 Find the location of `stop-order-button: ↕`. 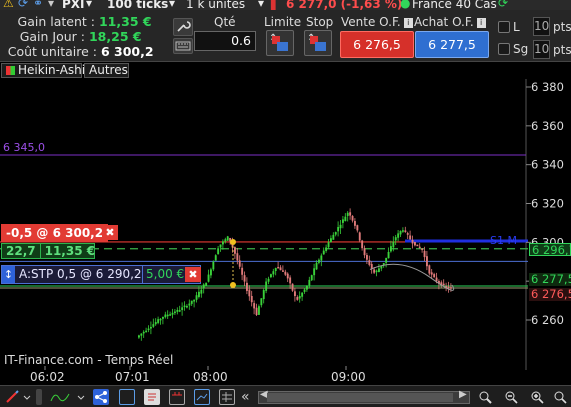

stop-order-button: ↕ is located at coordinates (318, 43).